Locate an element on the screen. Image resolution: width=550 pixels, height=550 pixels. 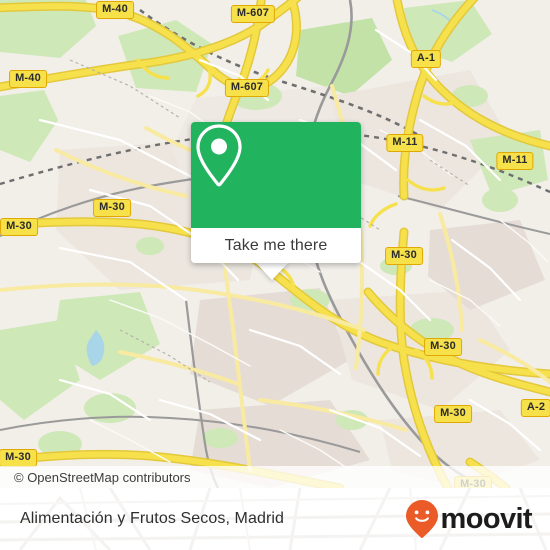
moovit-wordmark: moovit is located at coordinates (486, 518).